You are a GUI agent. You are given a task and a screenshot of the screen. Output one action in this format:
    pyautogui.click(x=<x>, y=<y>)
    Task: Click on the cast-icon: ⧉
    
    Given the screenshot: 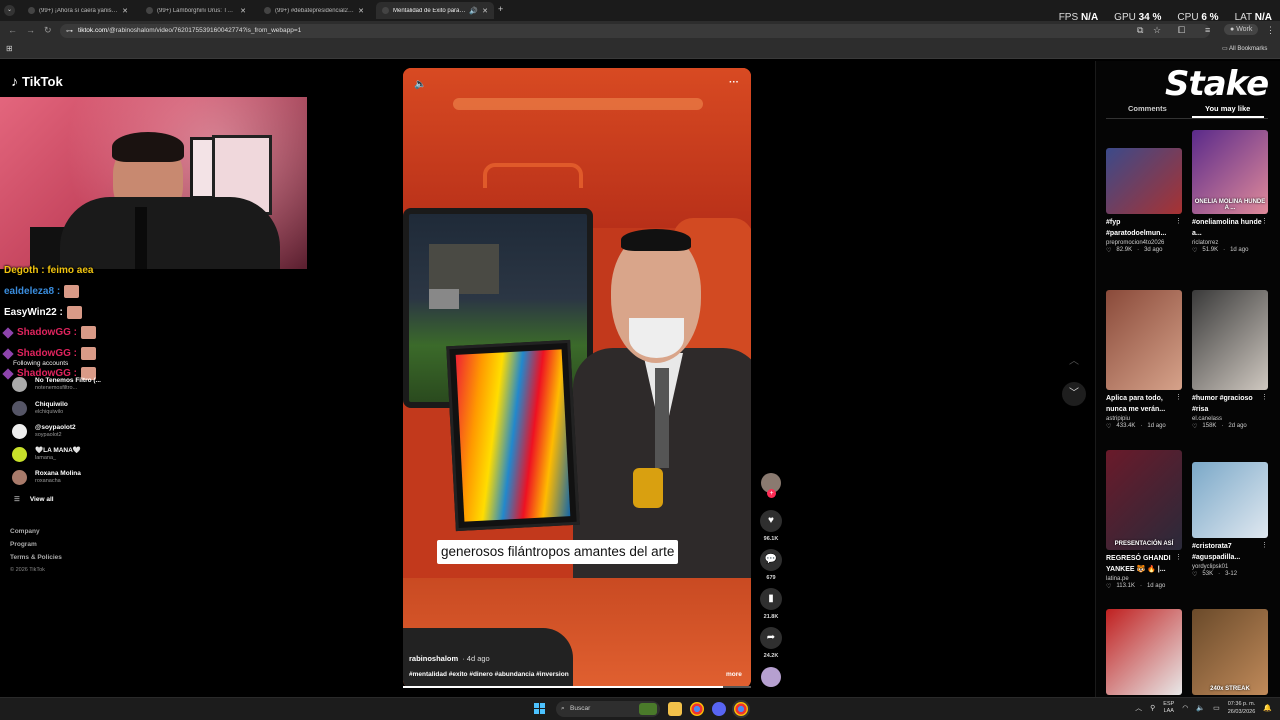 What is the action you would take?
    pyautogui.click(x=1140, y=30)
    